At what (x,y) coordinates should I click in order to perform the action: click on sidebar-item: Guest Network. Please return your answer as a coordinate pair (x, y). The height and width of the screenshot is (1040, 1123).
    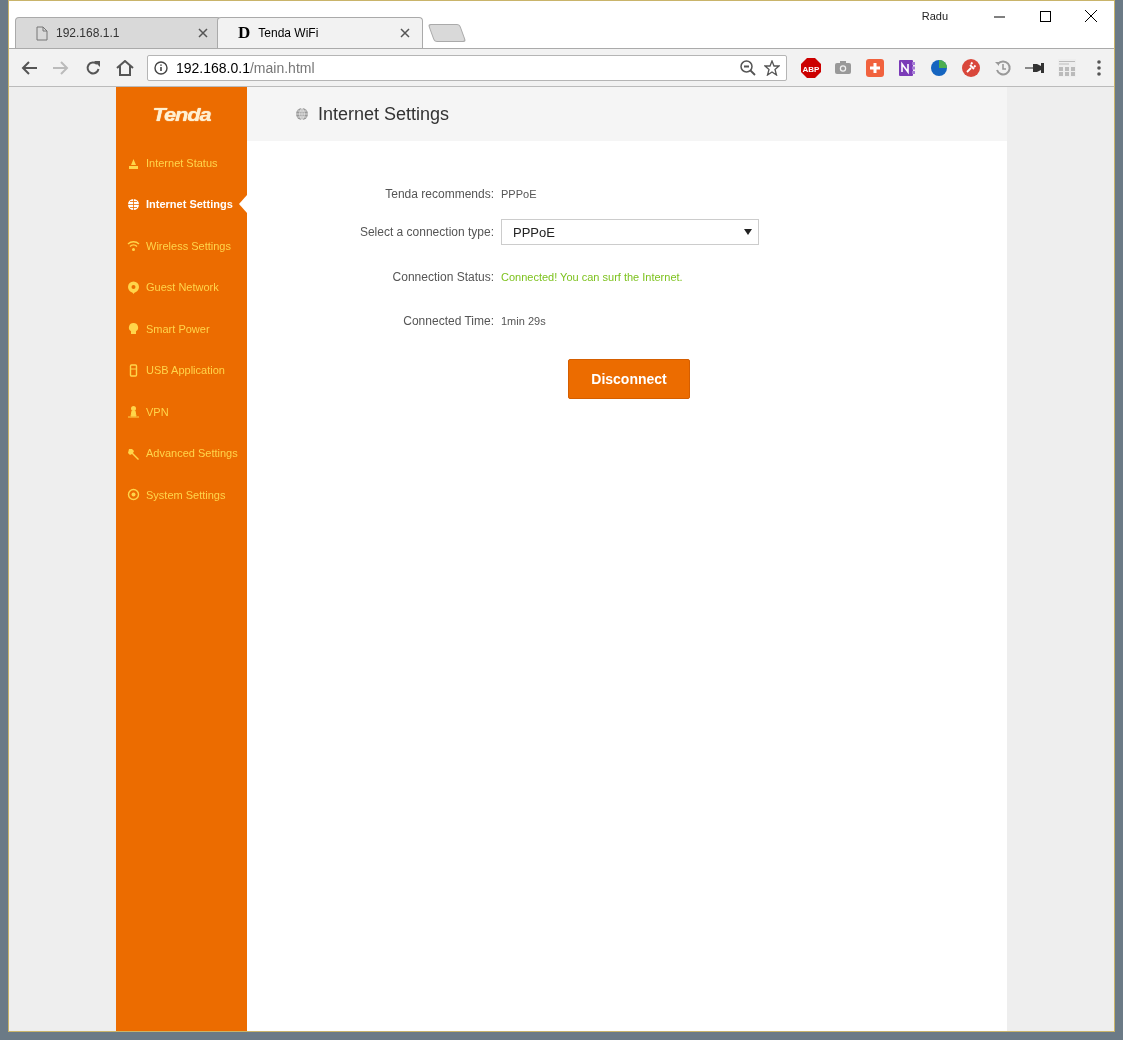
    Looking at the image, I should click on (181, 287).